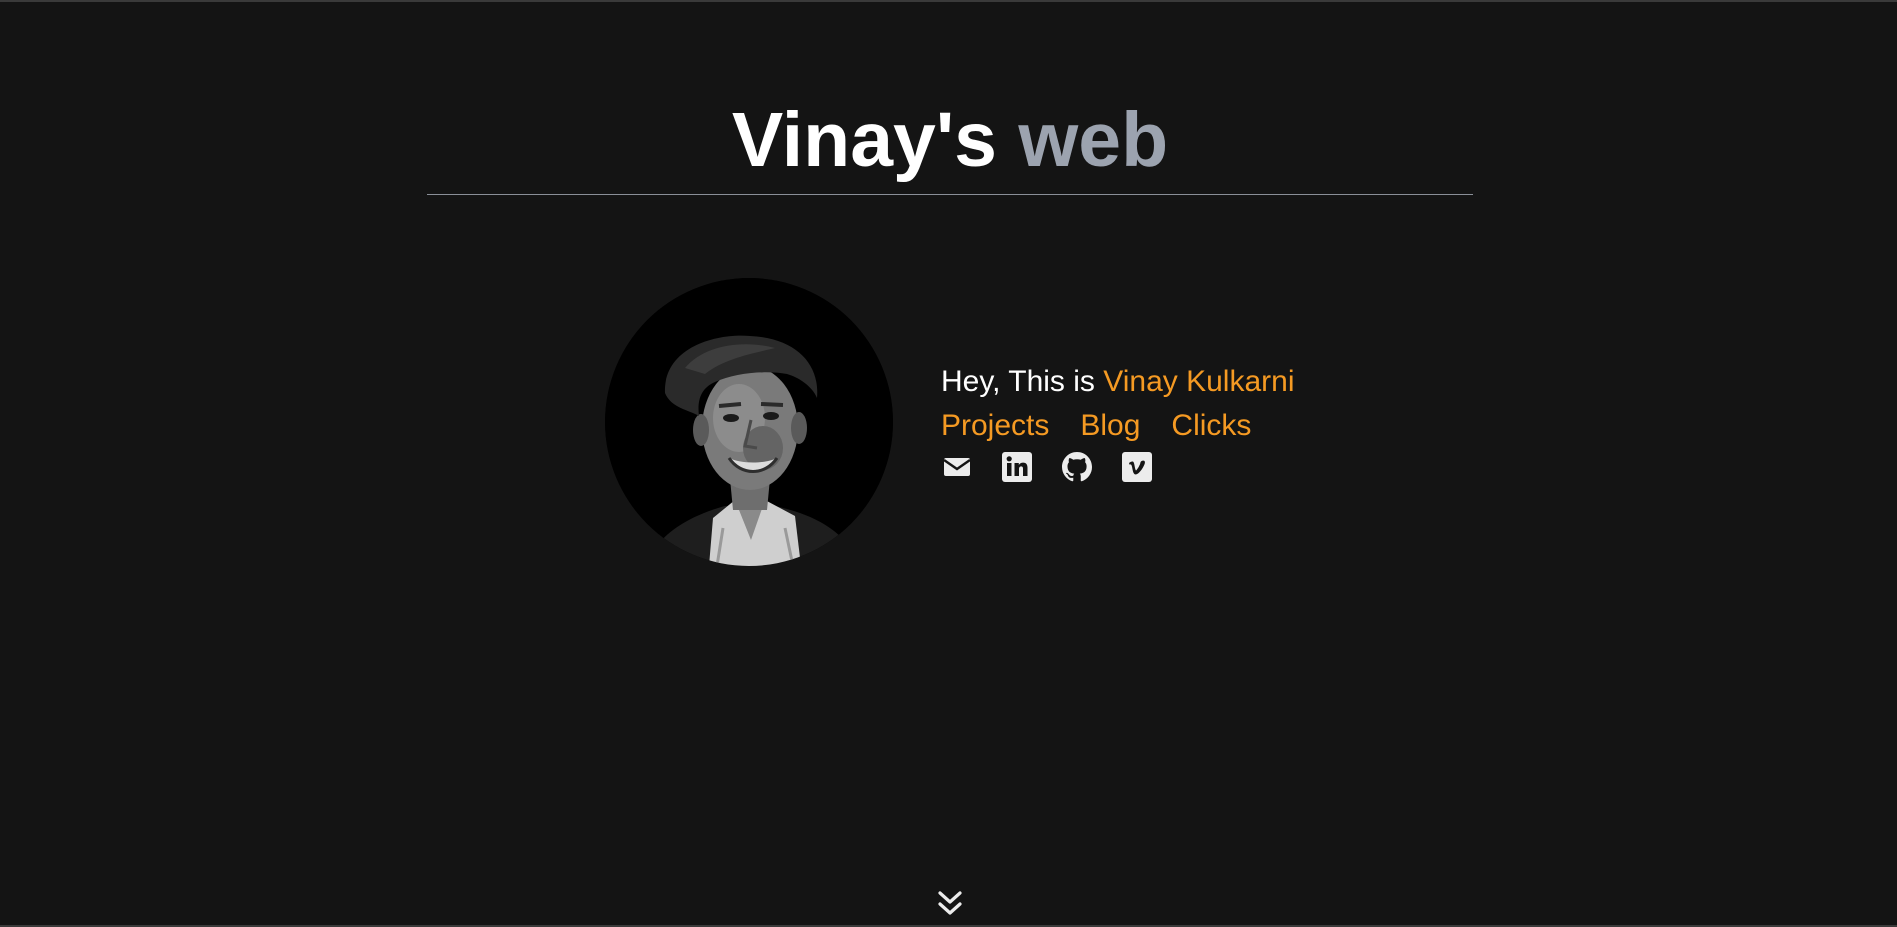 The image size is (1897, 927). Describe the element at coordinates (864, 140) in the screenshot. I see `site-title-main: Vinay's` at that location.